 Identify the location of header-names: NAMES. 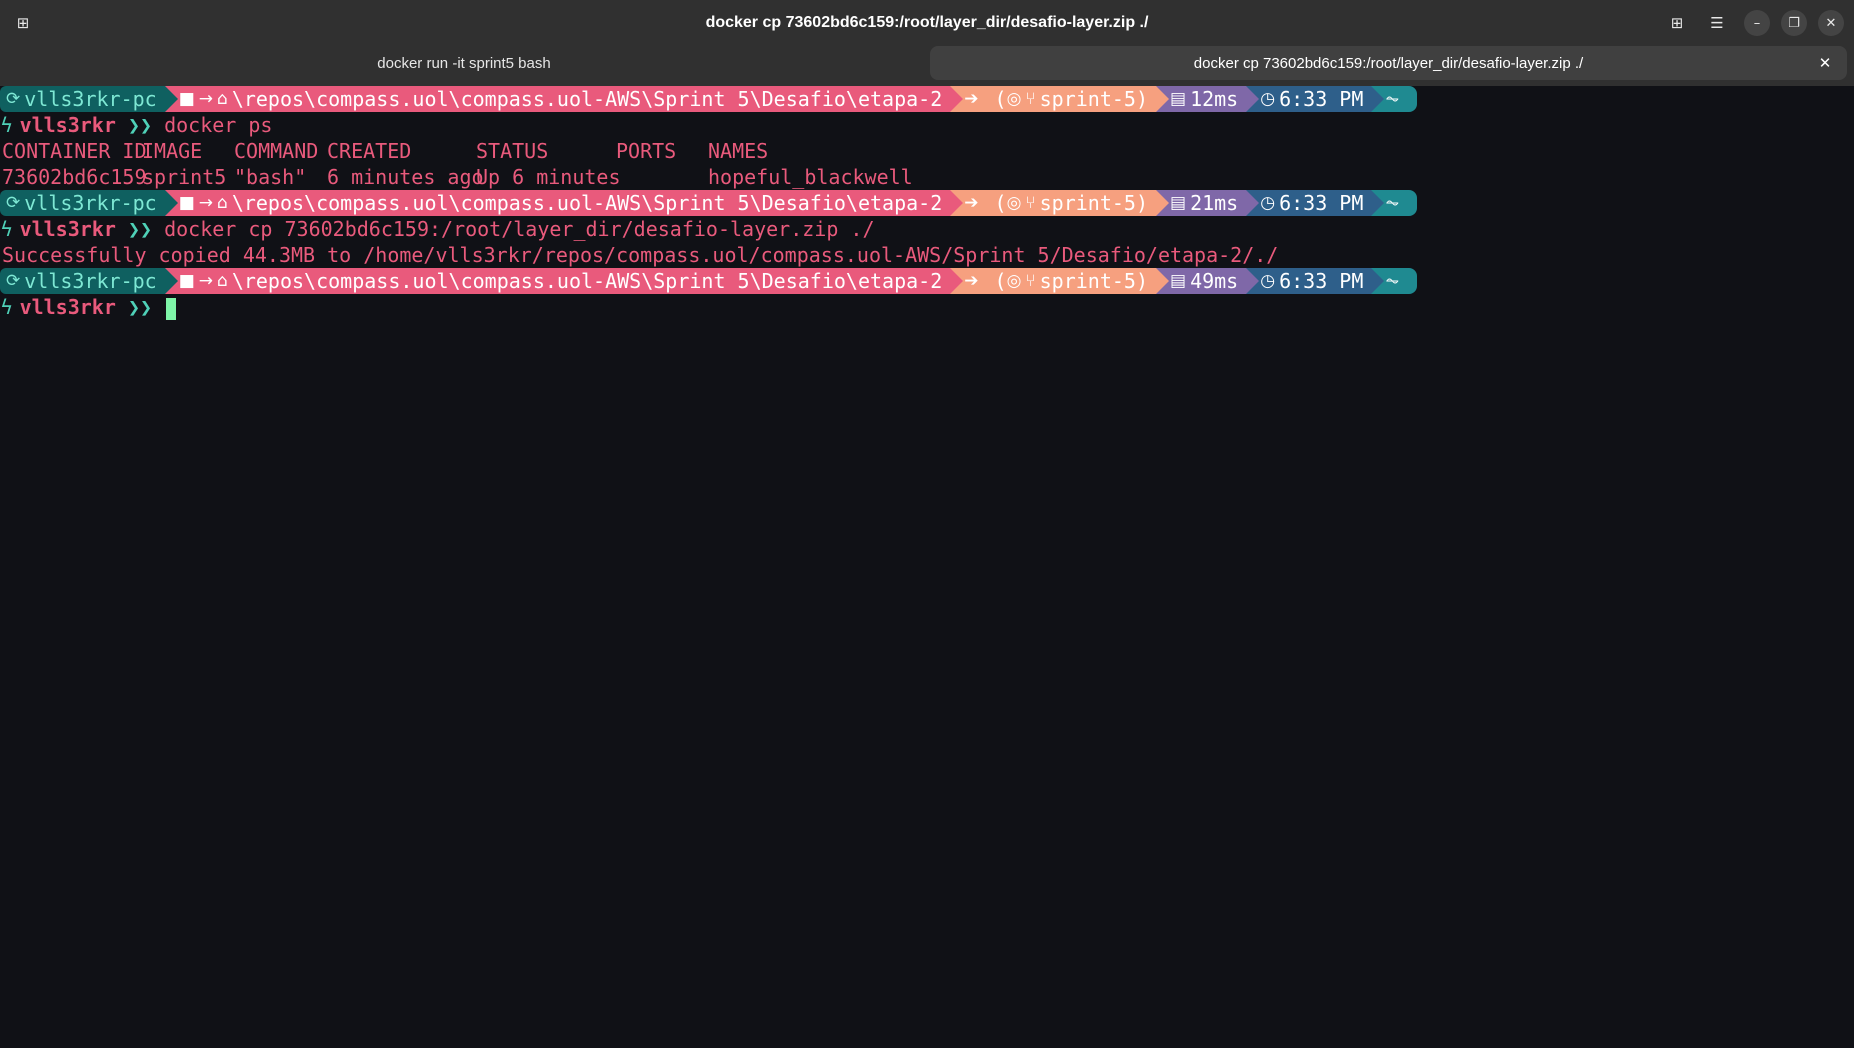
(738, 151).